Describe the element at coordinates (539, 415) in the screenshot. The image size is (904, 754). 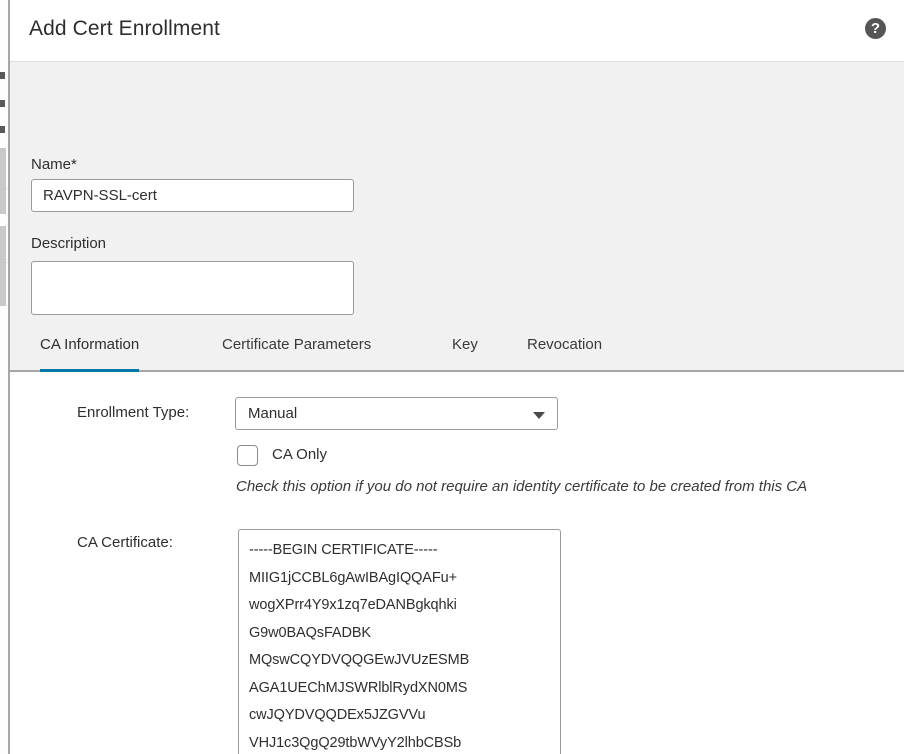
I see `chevron-down-icon` at that location.